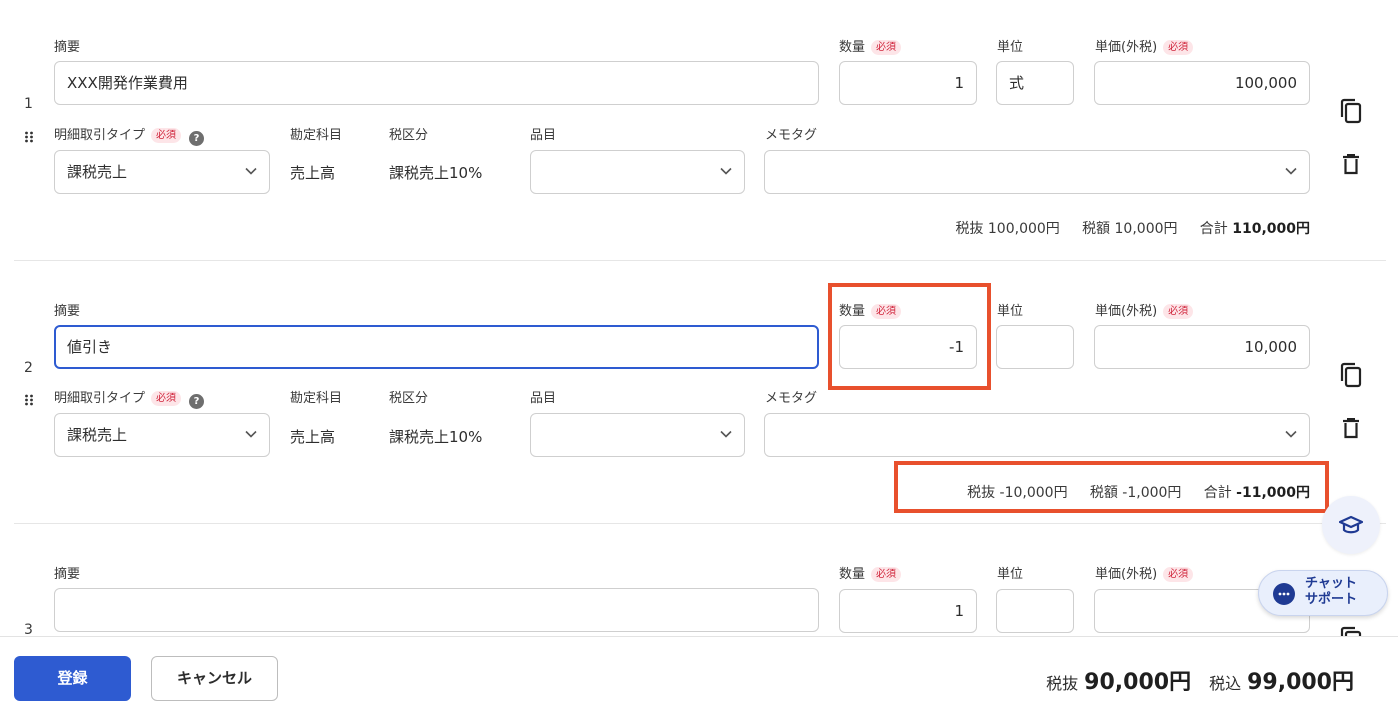 This screenshot has width=1398, height=715. Describe the element at coordinates (1111, 487) in the screenshot. I see `highlight-box-subtotal` at that location.